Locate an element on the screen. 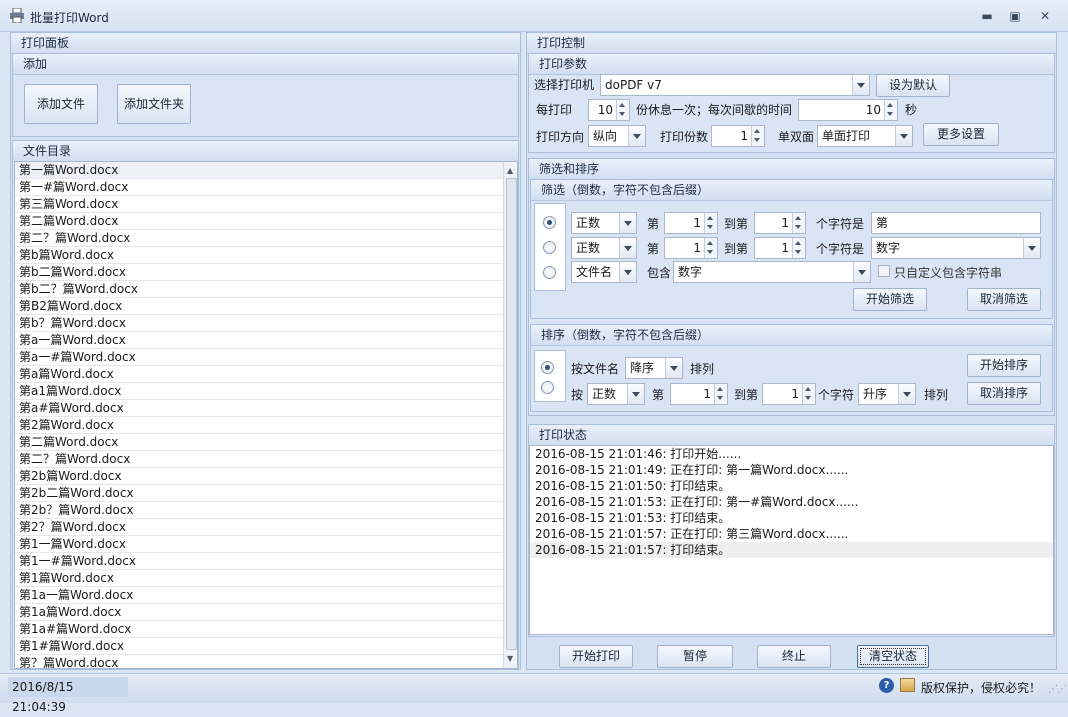 This screenshot has width=1068, height=717. file-list-item: 第1#篇Word.docx is located at coordinates (259, 646).